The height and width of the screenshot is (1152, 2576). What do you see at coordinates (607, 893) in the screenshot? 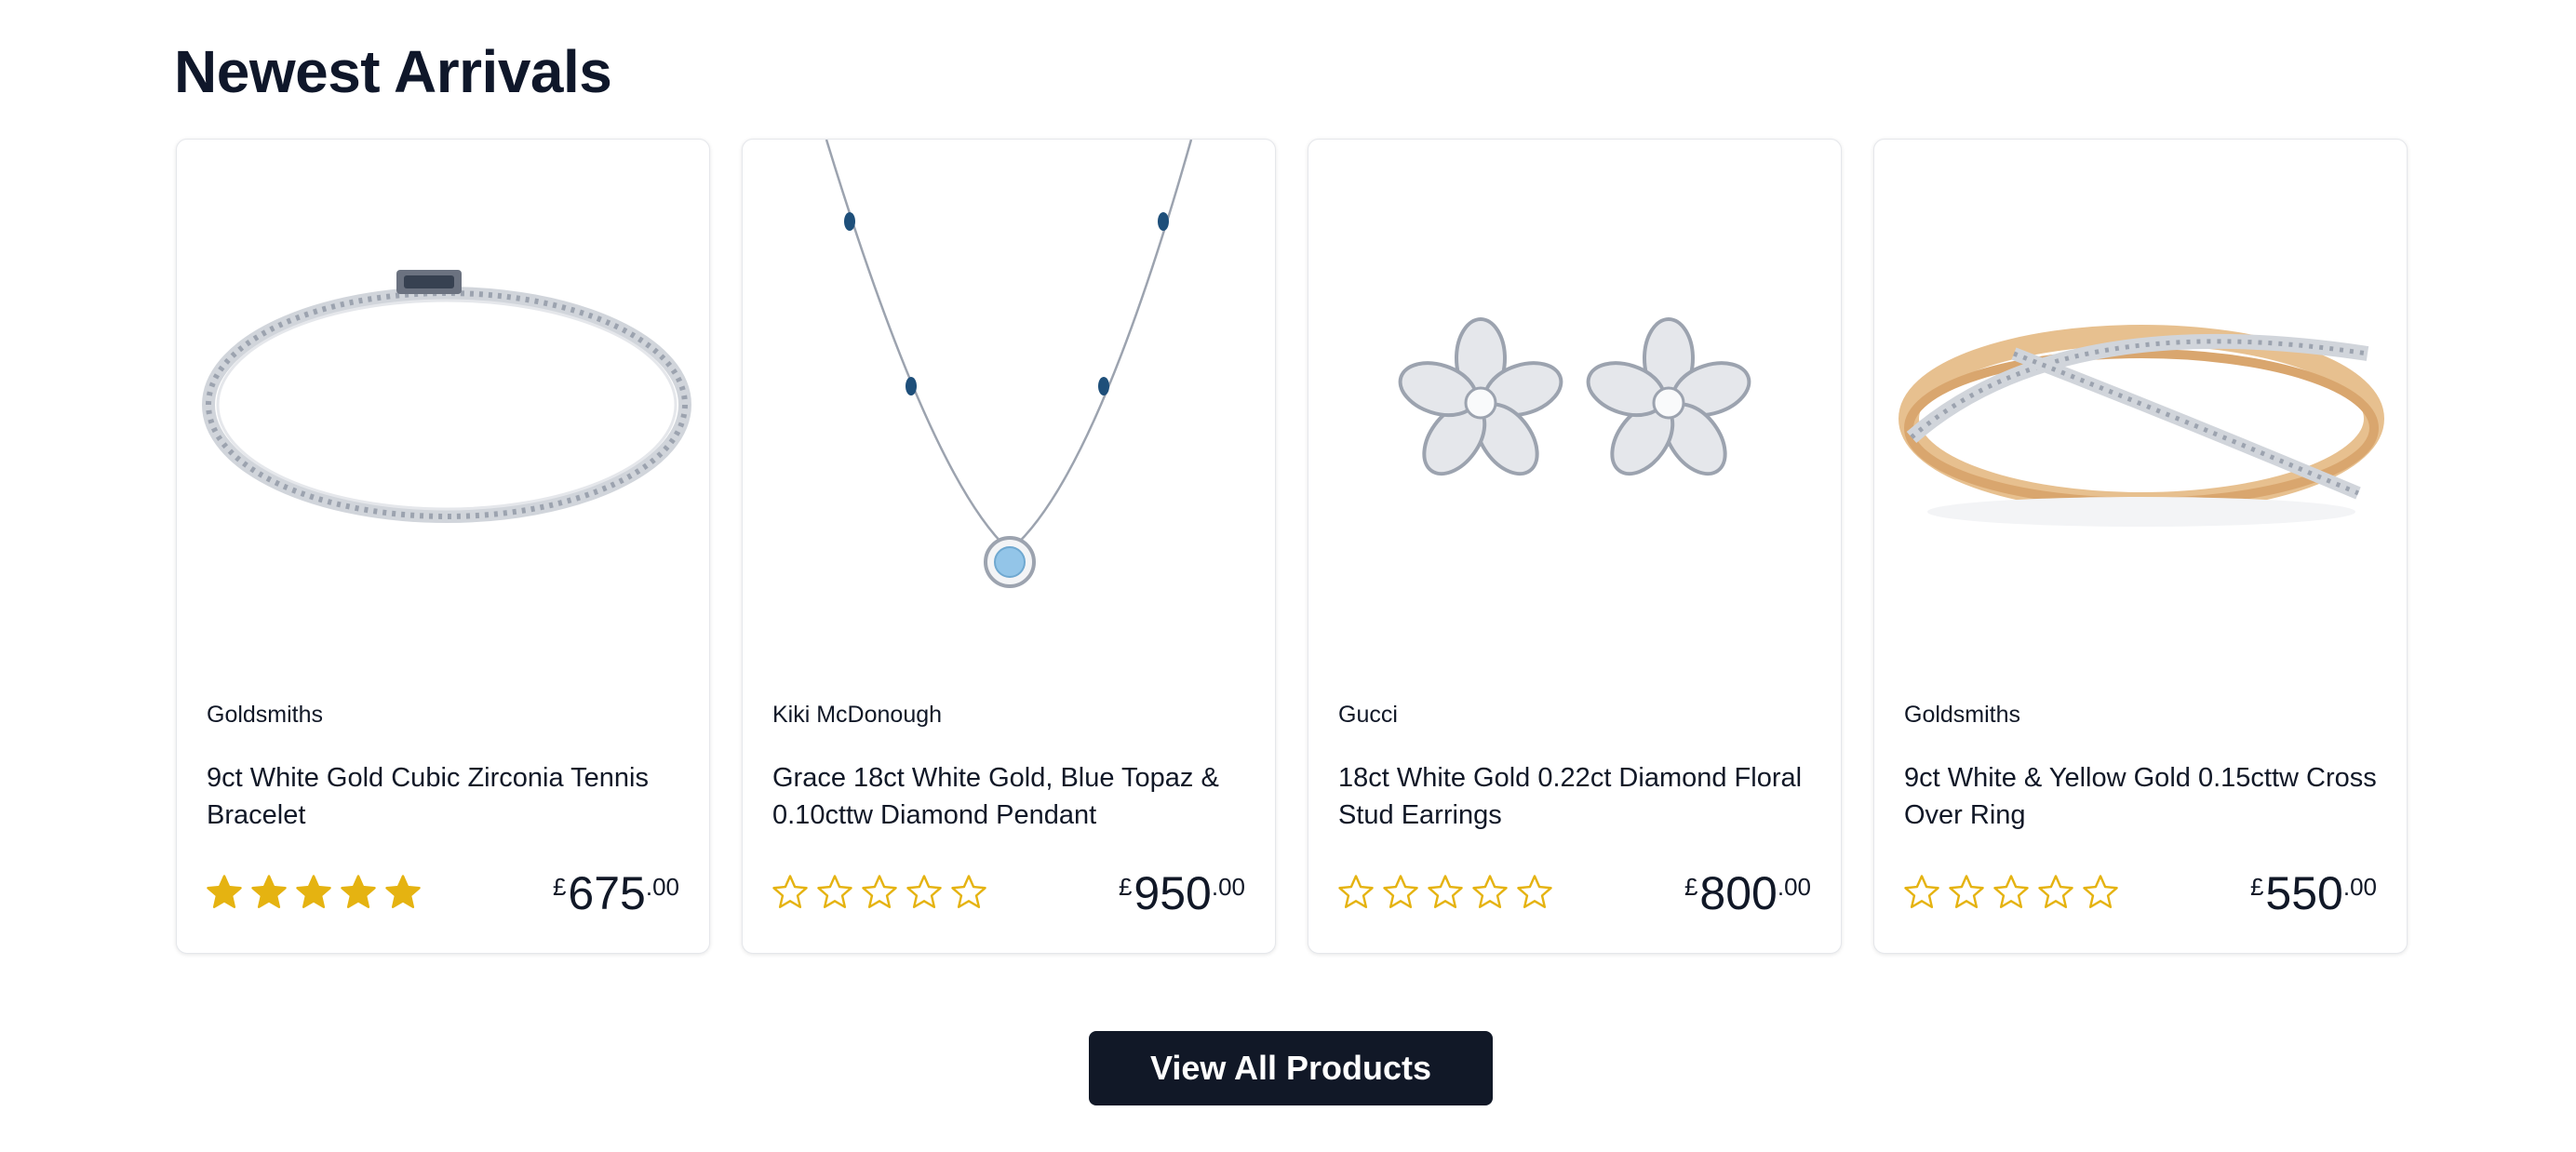
I see `price-whole: 675` at bounding box center [607, 893].